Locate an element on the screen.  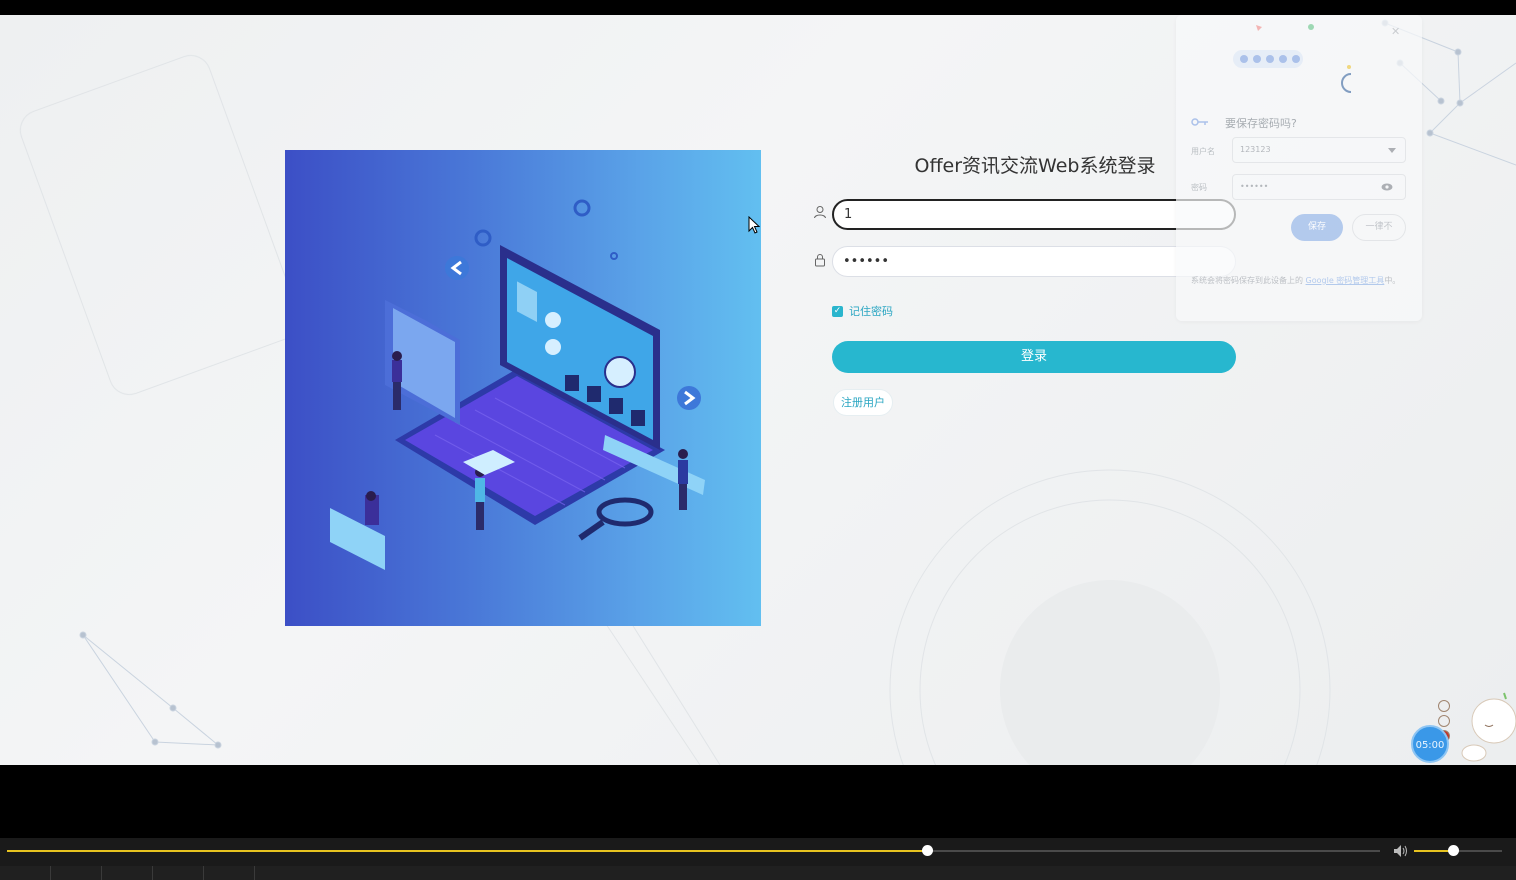
remember-label: 记住密码 is located at coordinates (871, 311).